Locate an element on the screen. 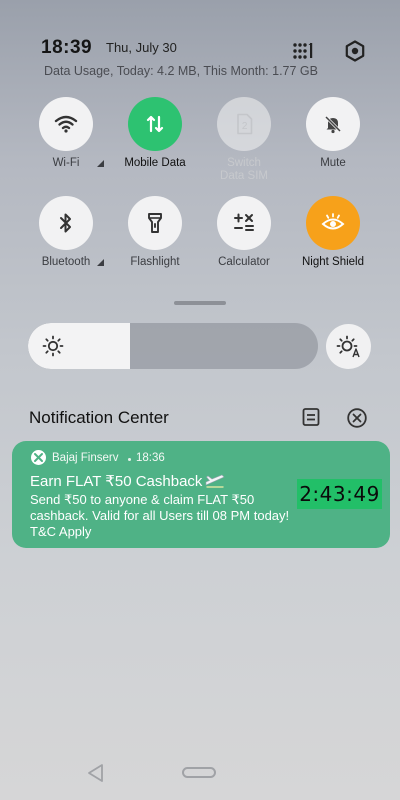 This screenshot has width=400, height=800. grid-icon is located at coordinates (304, 51).